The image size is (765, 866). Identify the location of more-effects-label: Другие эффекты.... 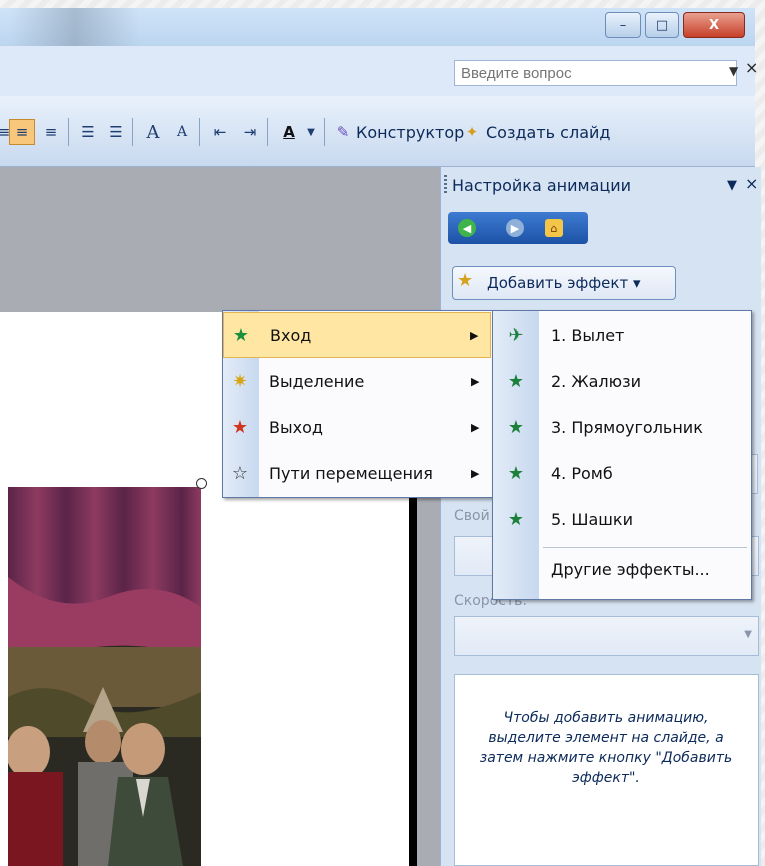
(630, 569).